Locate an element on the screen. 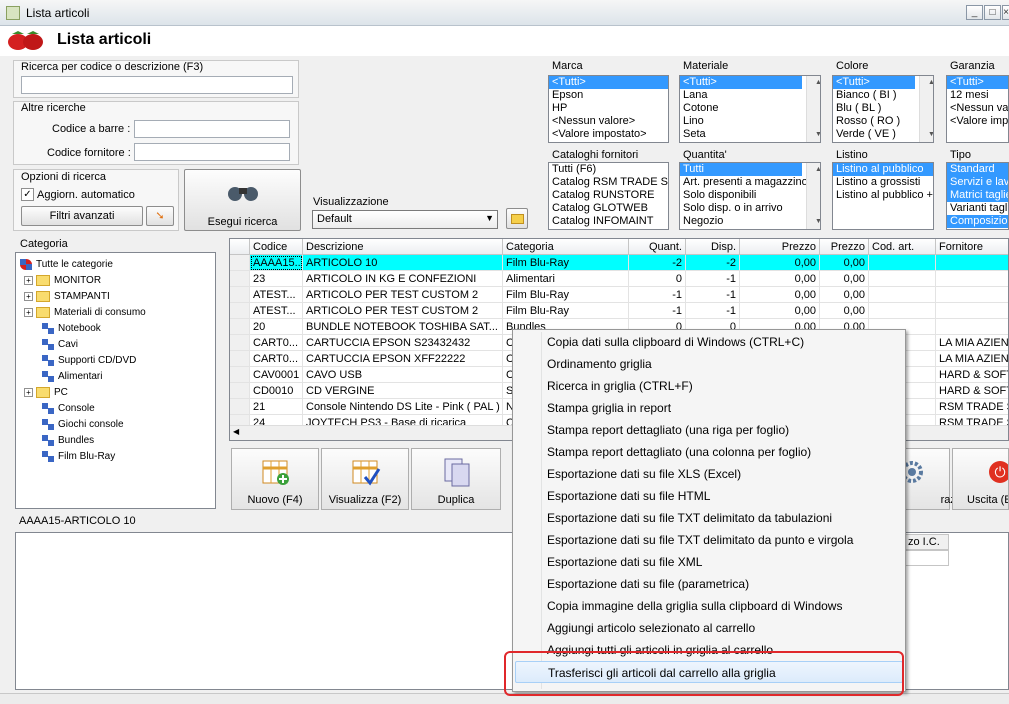 The image size is (1009, 704). tree-item-alimentari: Alimentari is located at coordinates (72, 377).